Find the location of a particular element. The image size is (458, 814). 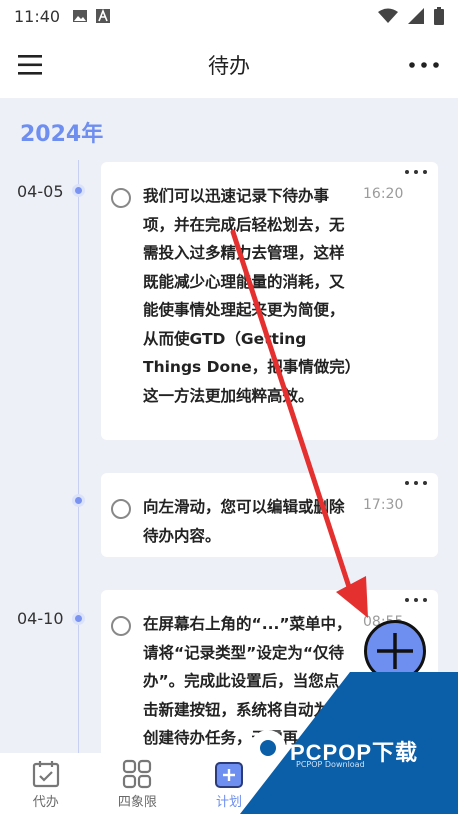

tab-todo: 代办 is located at coordinates (46, 783).